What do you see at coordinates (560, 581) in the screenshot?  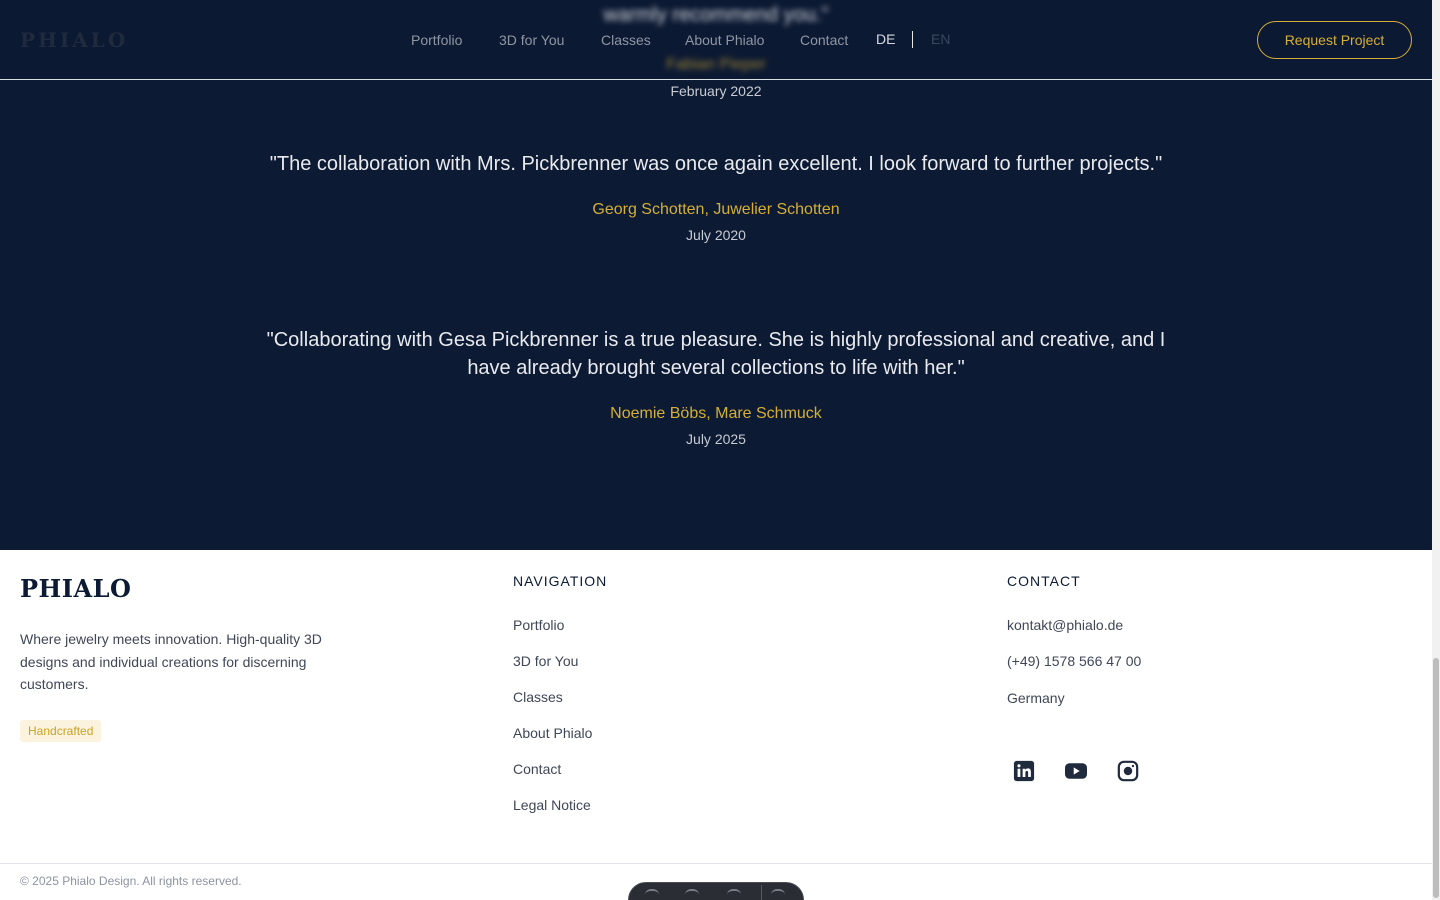 I see `footer-navigation-heading: NAVIGATION` at bounding box center [560, 581].